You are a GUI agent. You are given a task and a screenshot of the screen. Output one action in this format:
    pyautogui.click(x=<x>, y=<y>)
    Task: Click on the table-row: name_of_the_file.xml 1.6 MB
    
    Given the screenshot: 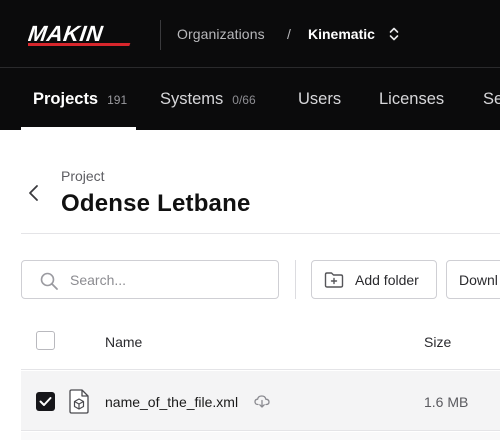 What is the action you would take?
    pyautogui.click(x=260, y=401)
    